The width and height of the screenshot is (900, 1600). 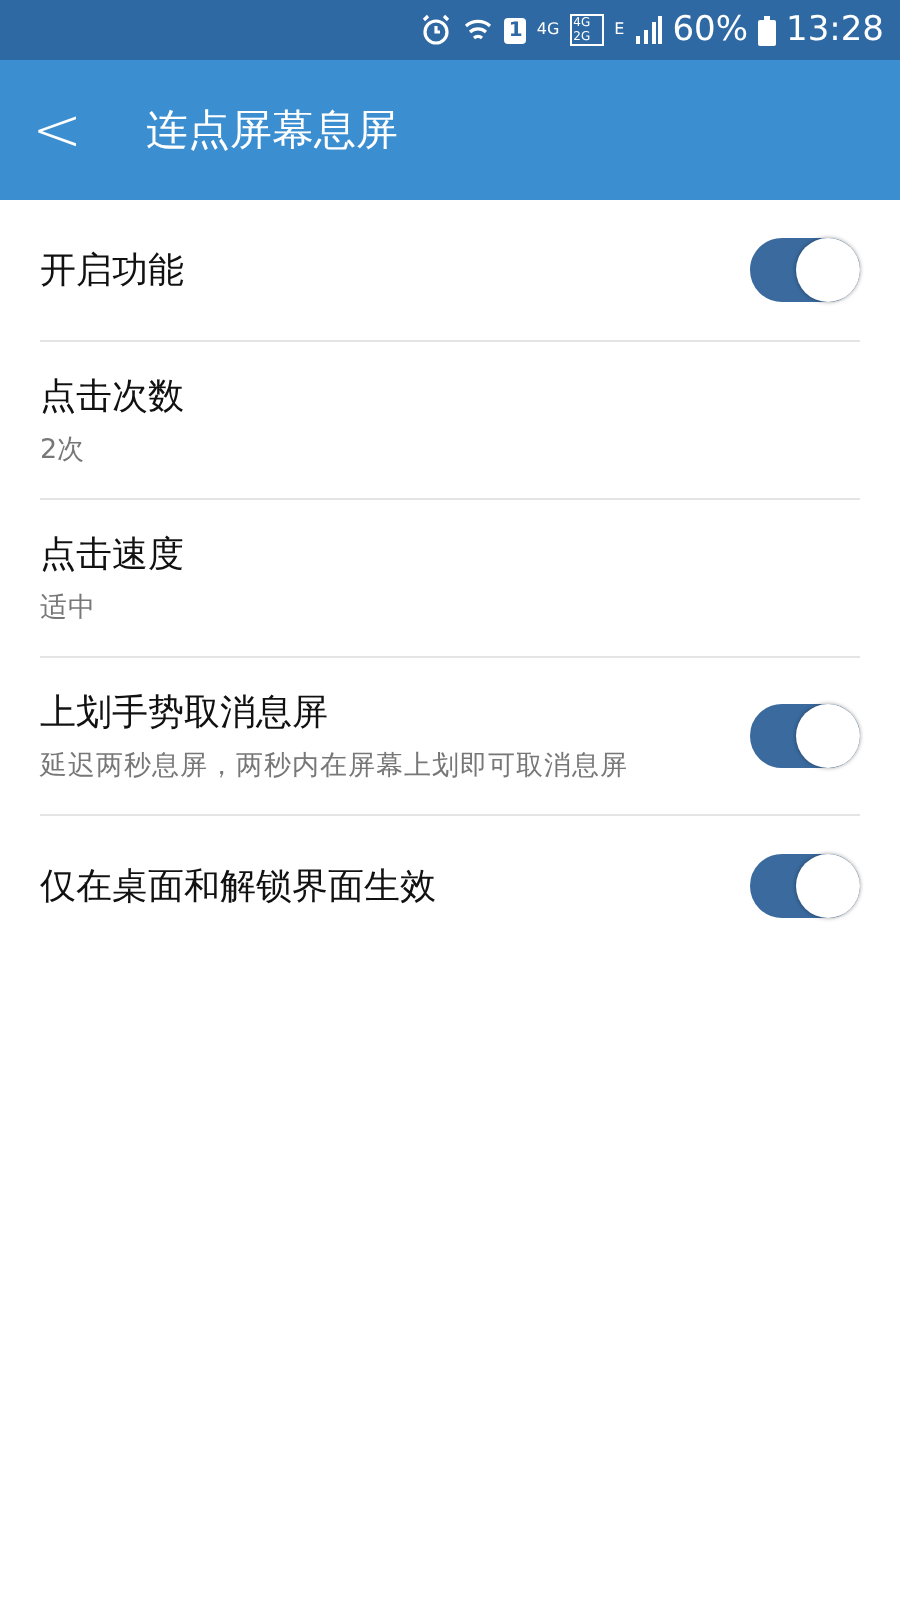 I want to click on setting-title: 开启功能, so click(x=112, y=271).